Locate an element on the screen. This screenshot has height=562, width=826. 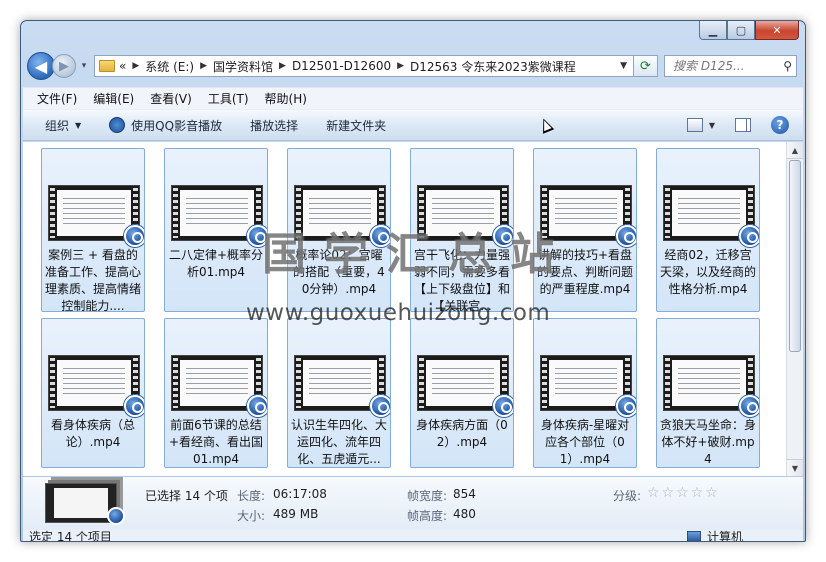
search-box: ⚲ is located at coordinates (730, 66).